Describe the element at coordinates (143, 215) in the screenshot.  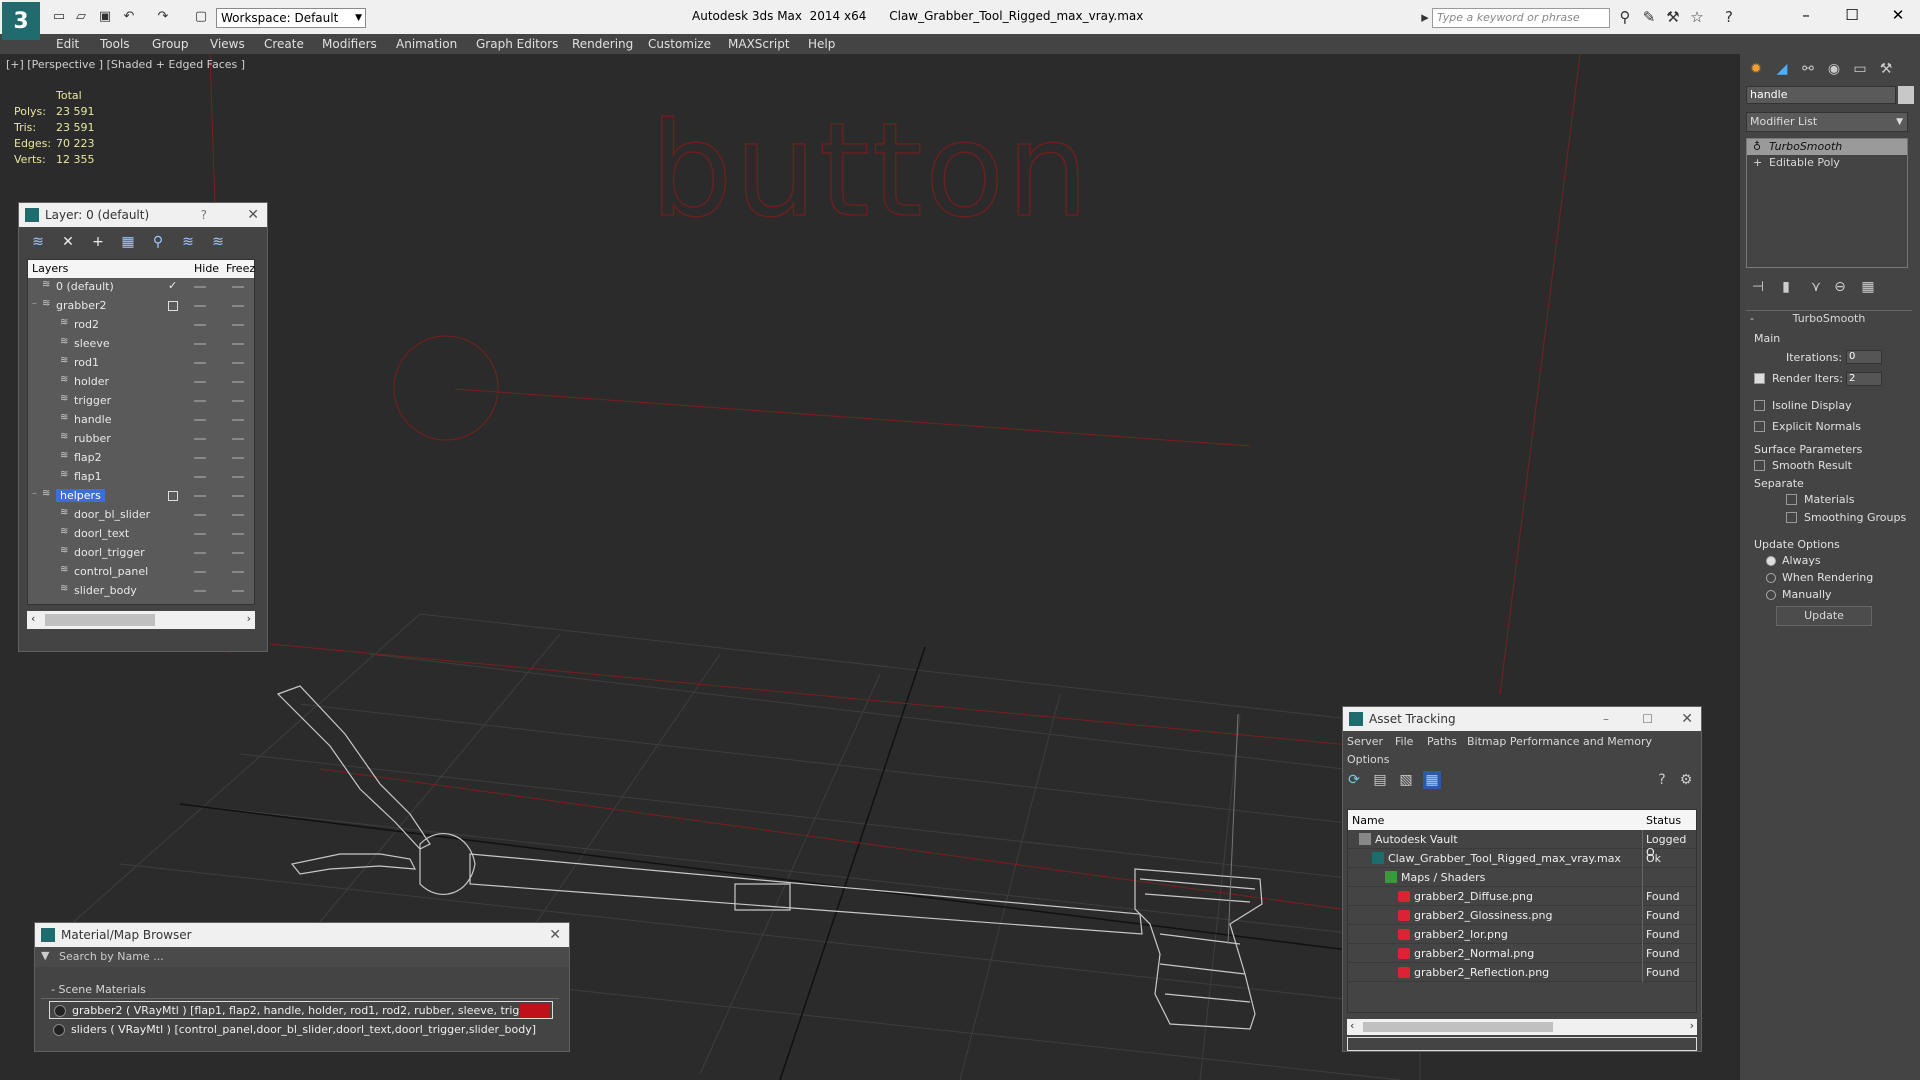
I see `layer-panel-titlebar: Layer: 0 (default) ? ✕` at that location.